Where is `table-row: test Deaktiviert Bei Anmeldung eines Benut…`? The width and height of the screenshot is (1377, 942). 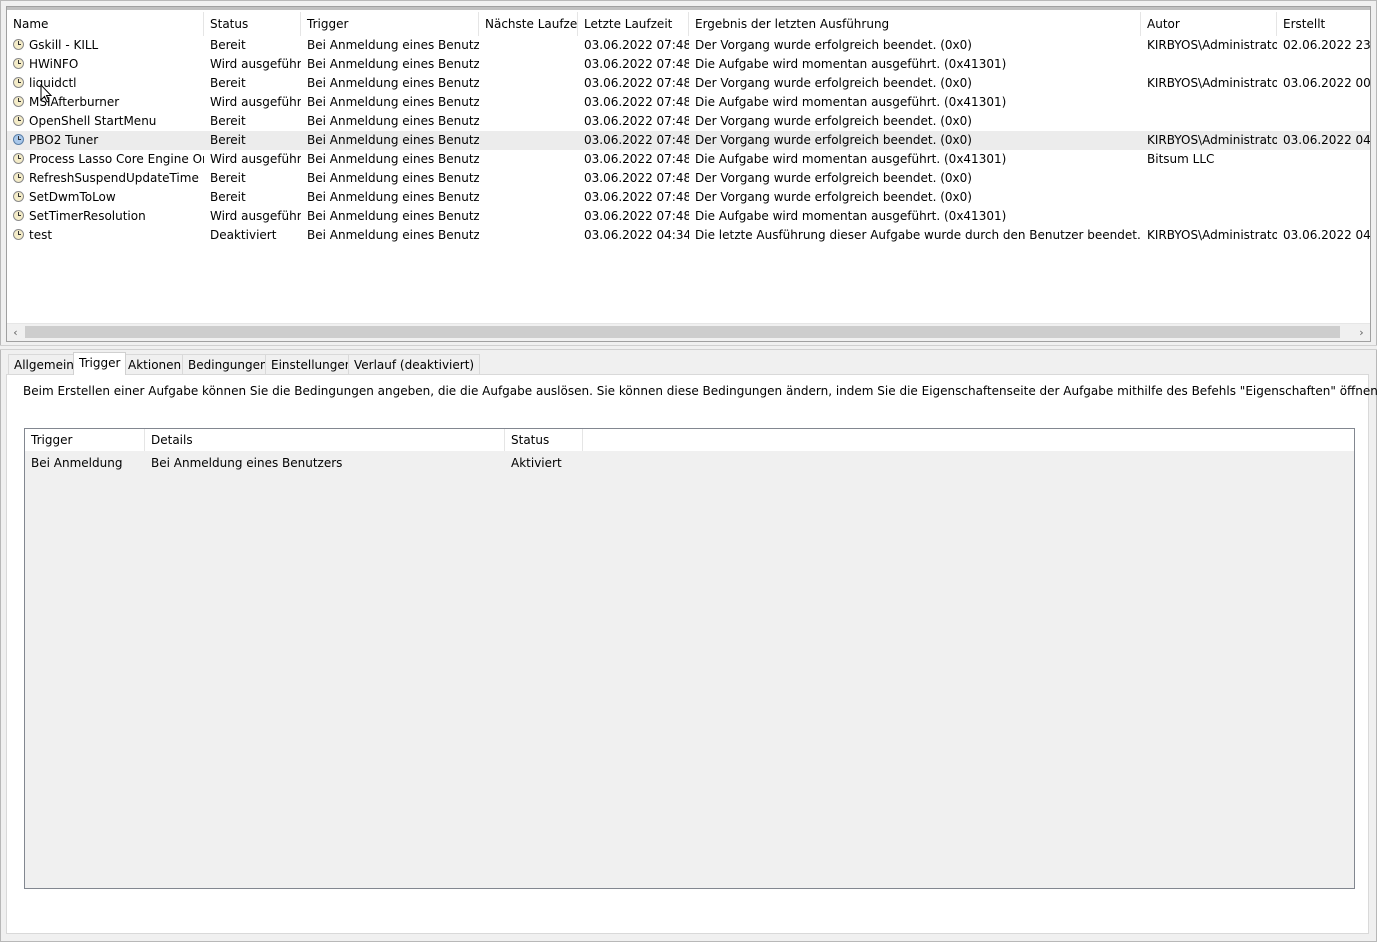
table-row: test Deaktiviert Bei Anmeldung eines Benut… is located at coordinates (689, 235).